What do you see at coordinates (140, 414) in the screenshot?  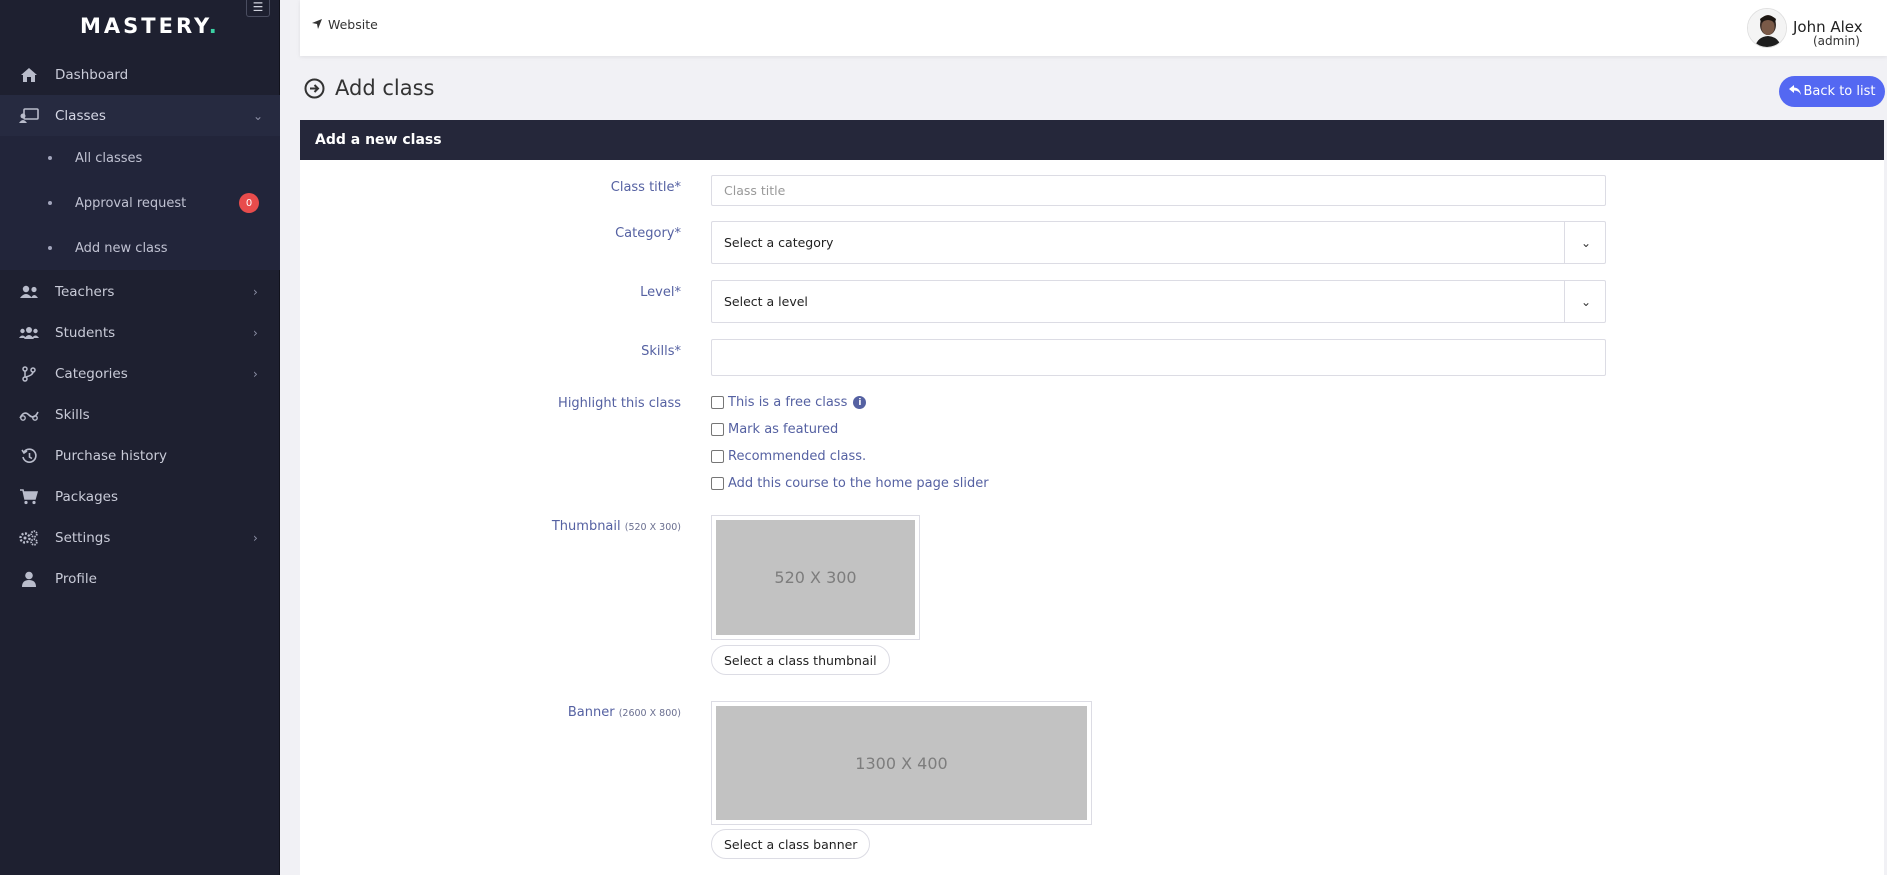 I see `sidebar-item-skills: Skills` at bounding box center [140, 414].